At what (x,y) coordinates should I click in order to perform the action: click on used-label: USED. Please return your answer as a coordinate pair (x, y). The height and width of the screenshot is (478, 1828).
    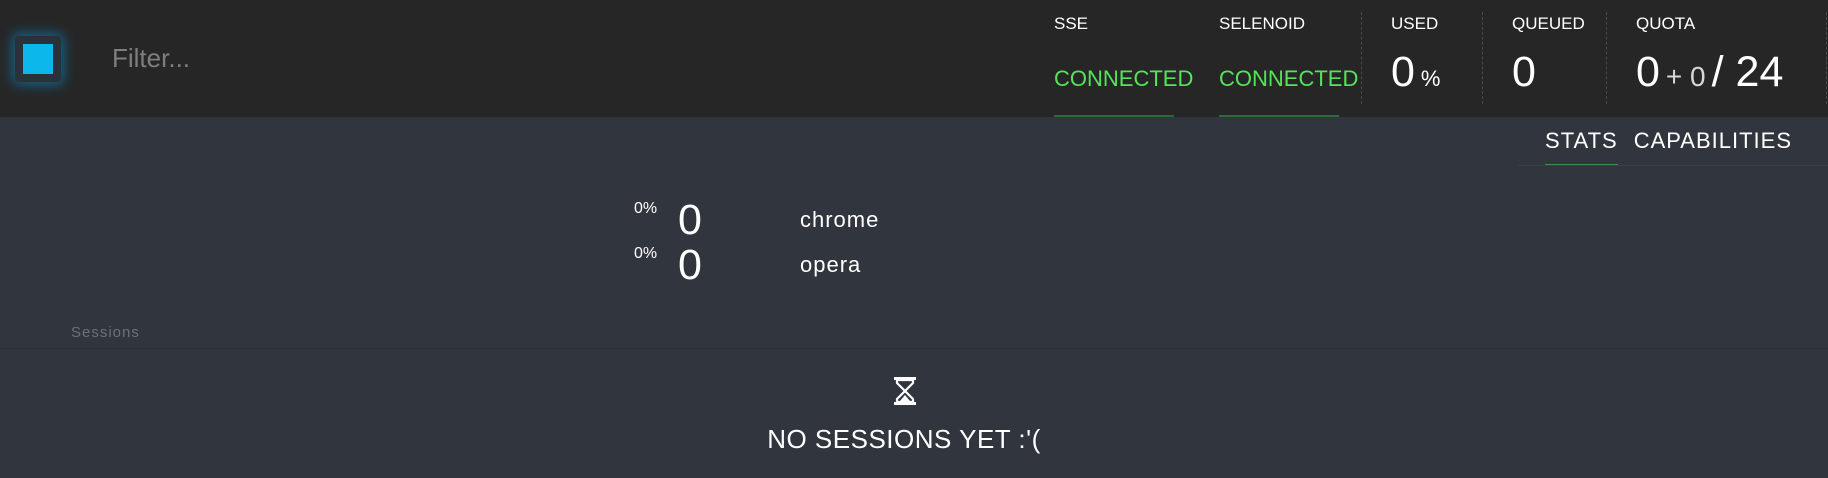
    Looking at the image, I should click on (1415, 23).